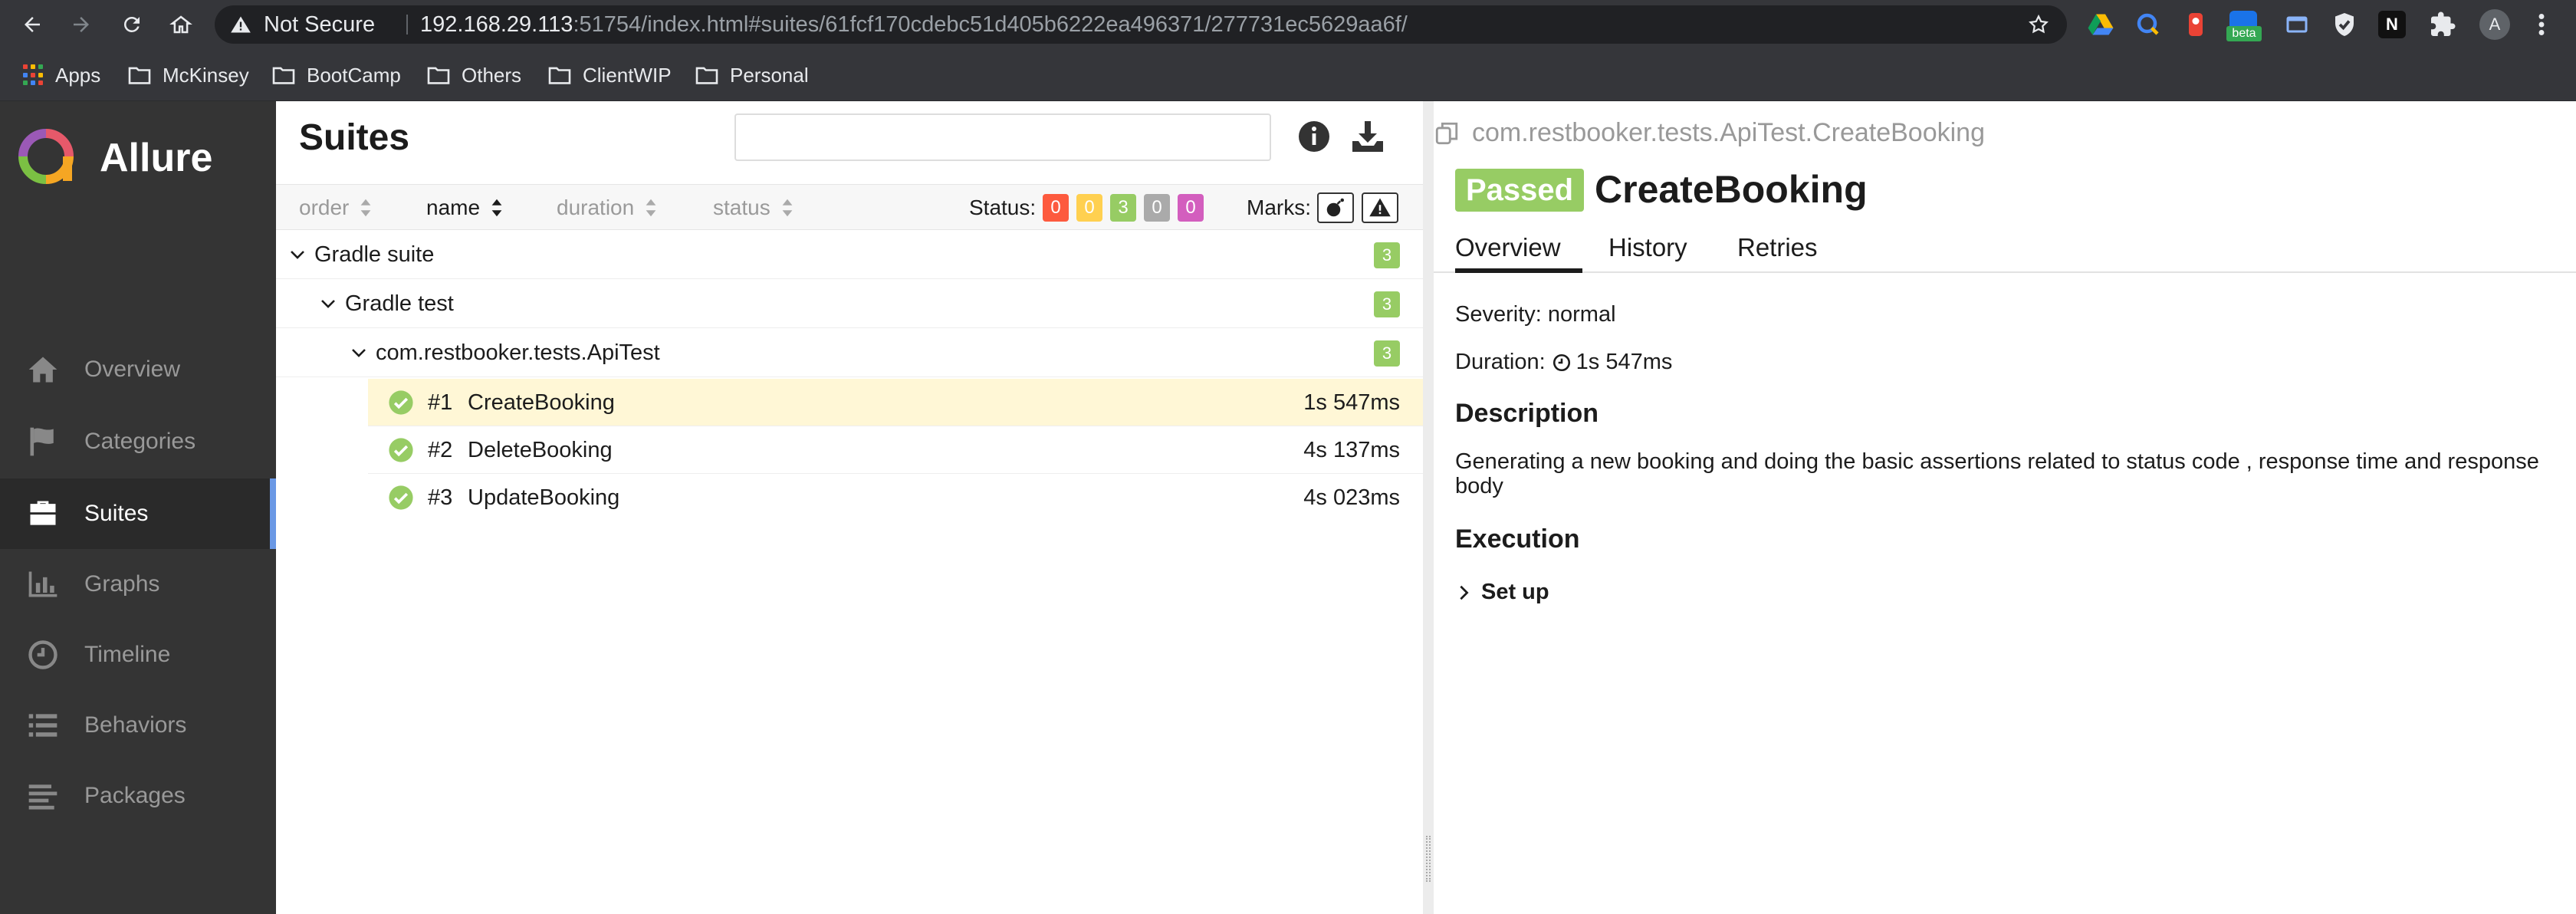 The image size is (2576, 914). Describe the element at coordinates (2039, 25) in the screenshot. I see `bookmark-star-icon` at that location.